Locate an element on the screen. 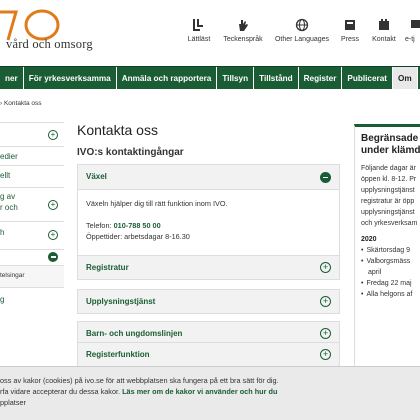 The image size is (420, 420). accordion-register-function: Registerfunktion + is located at coordinates (208, 354).